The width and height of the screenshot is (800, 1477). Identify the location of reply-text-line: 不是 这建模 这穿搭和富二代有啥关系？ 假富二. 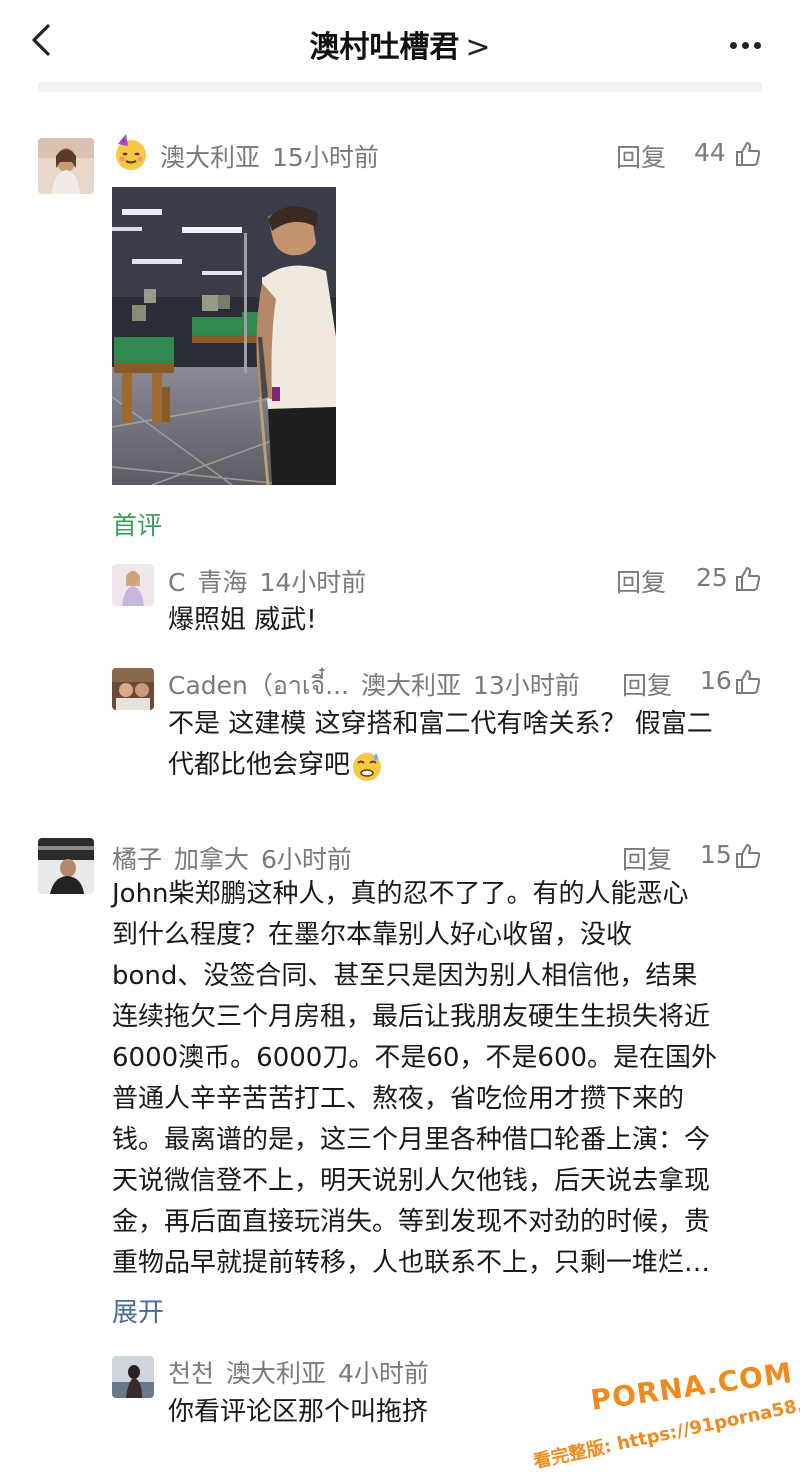
(440, 724).